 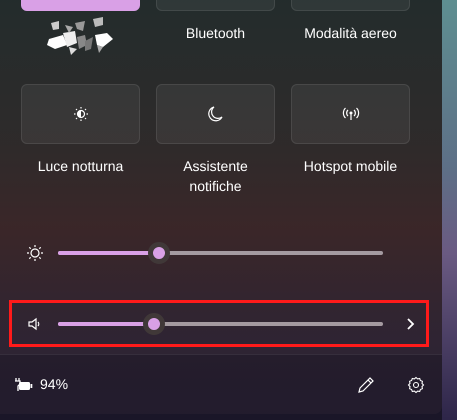 I want to click on tile-label: Modalità aereo, so click(x=350, y=33).